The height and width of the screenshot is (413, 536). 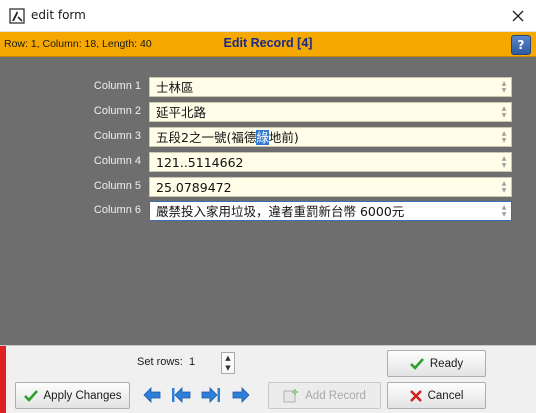 I want to click on previous-record-button, so click(x=152, y=395).